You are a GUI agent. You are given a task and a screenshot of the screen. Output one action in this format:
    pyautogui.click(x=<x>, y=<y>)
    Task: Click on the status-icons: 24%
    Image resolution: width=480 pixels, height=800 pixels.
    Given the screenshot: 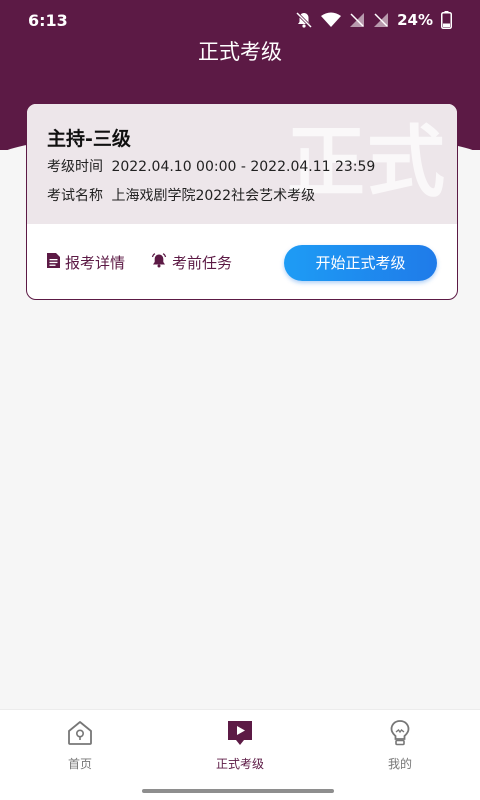 What is the action you would take?
    pyautogui.click(x=373, y=20)
    